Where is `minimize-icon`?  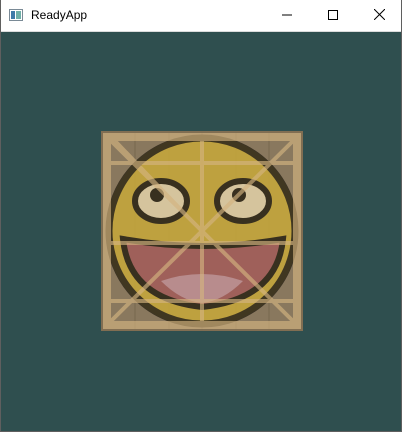 minimize-icon is located at coordinates (287, 16).